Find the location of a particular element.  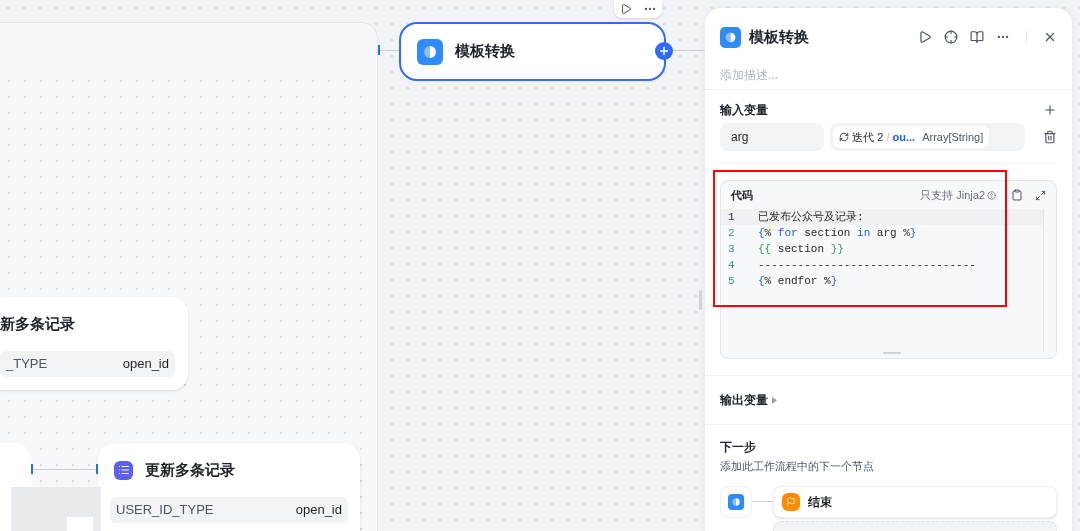

node-card: 新多条记录 _TYPE open_id is located at coordinates (94, 343).